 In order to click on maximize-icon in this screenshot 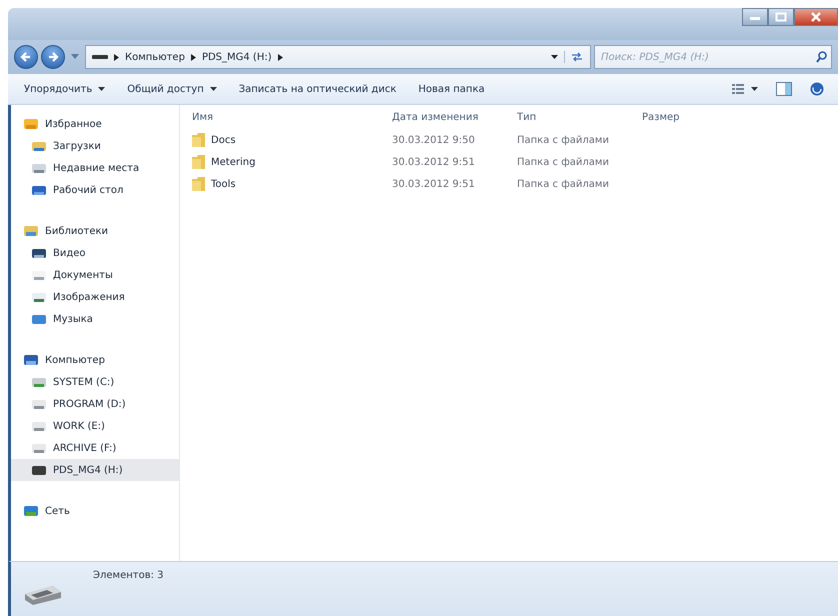, I will do `click(781, 17)`.